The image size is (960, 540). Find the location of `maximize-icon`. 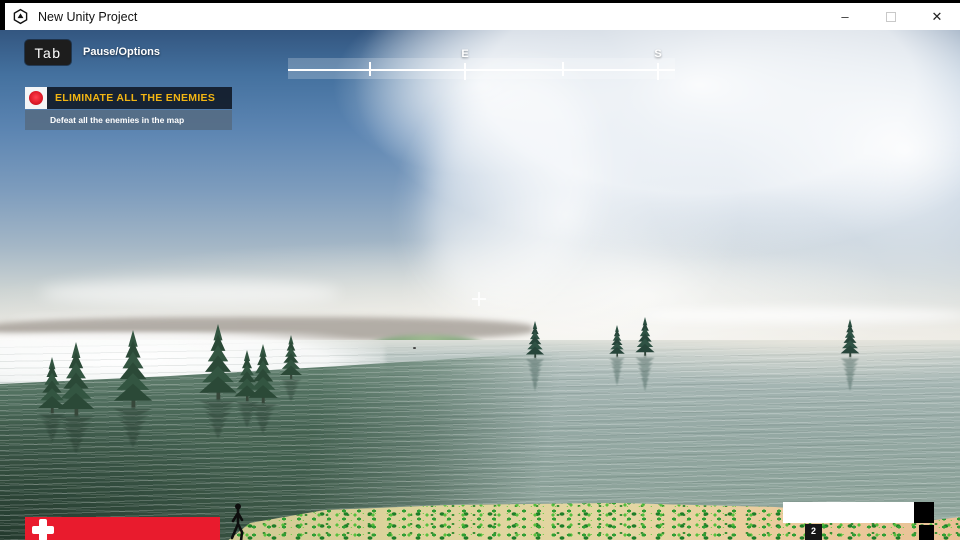

maximize-icon is located at coordinates (891, 16).